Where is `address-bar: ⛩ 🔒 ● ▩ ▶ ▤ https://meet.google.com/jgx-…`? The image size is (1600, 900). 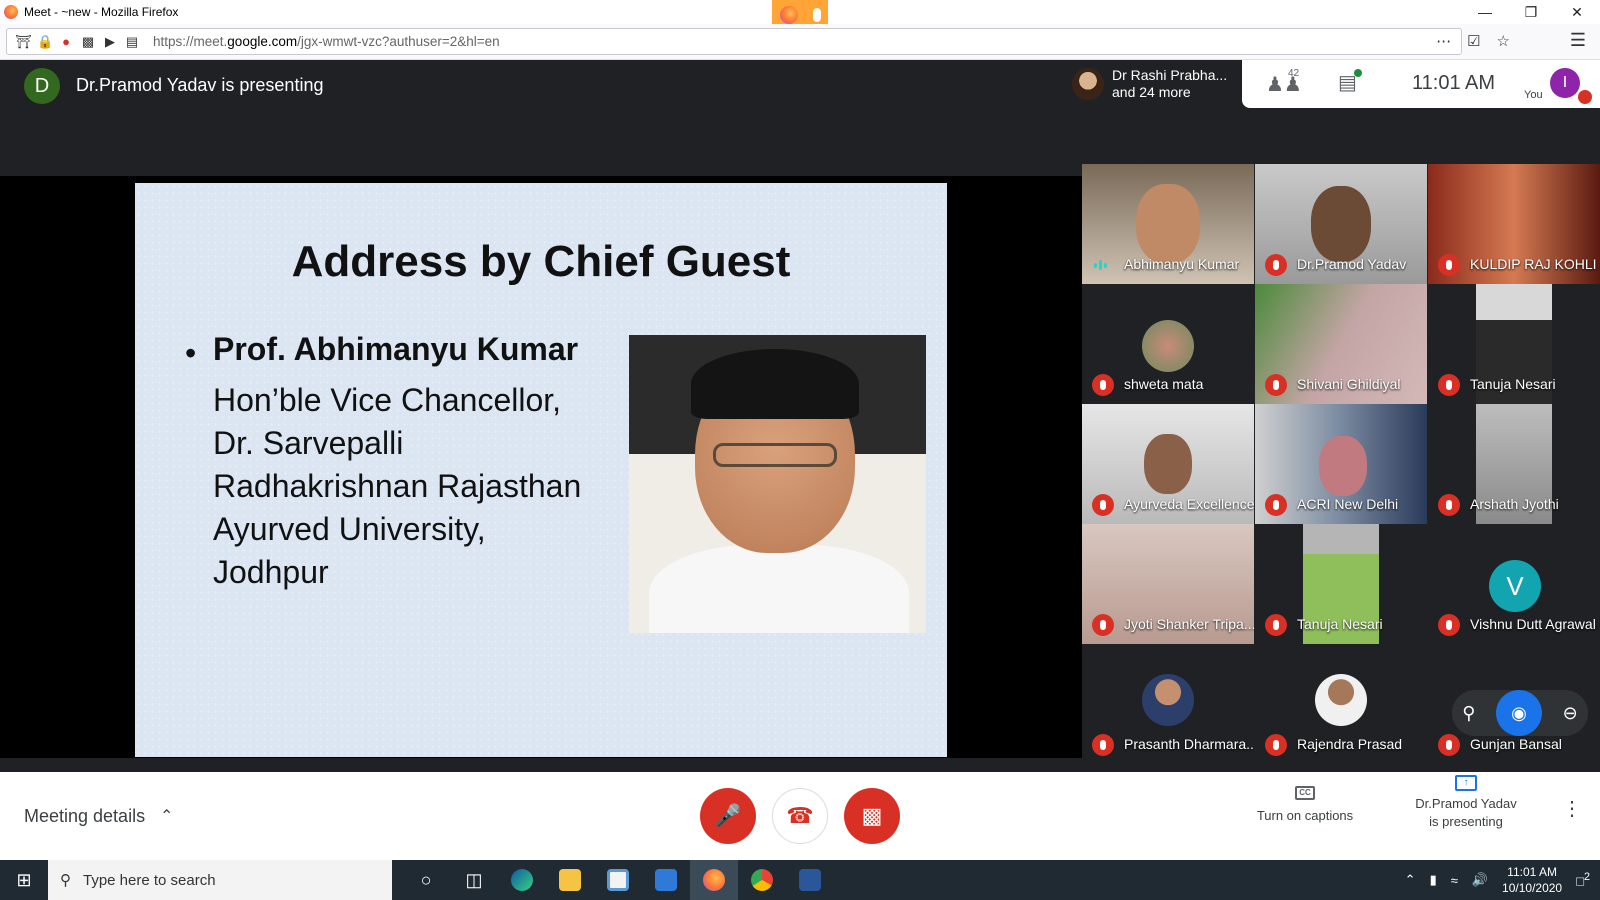 address-bar: ⛩ 🔒 ● ▩ ▶ ▤ https://meet.google.com/jgx-… is located at coordinates (734, 41).